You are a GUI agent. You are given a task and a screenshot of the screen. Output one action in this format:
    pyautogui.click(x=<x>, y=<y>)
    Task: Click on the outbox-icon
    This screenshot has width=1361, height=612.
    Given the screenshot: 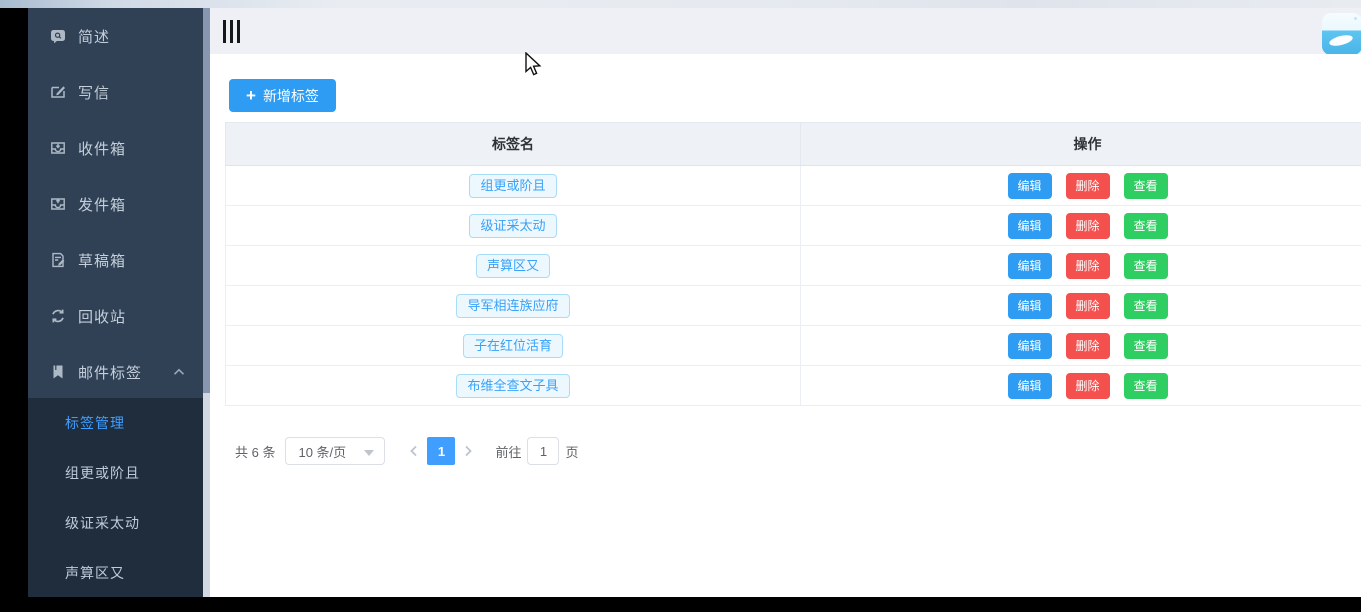 What is the action you would take?
    pyautogui.click(x=58, y=204)
    